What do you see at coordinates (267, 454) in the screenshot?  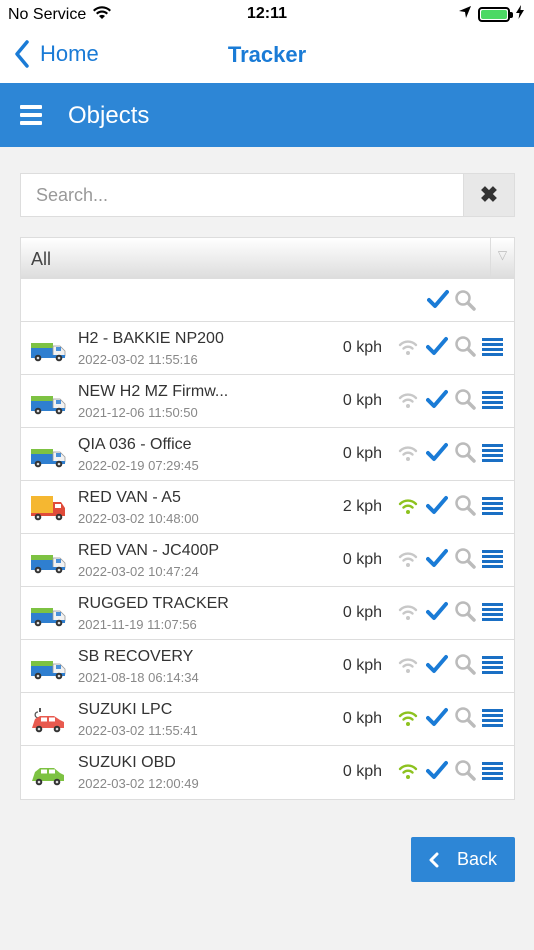 I see `object-row: QIA 036 - Office 2022-02-19 07:29:45 0 kph` at bounding box center [267, 454].